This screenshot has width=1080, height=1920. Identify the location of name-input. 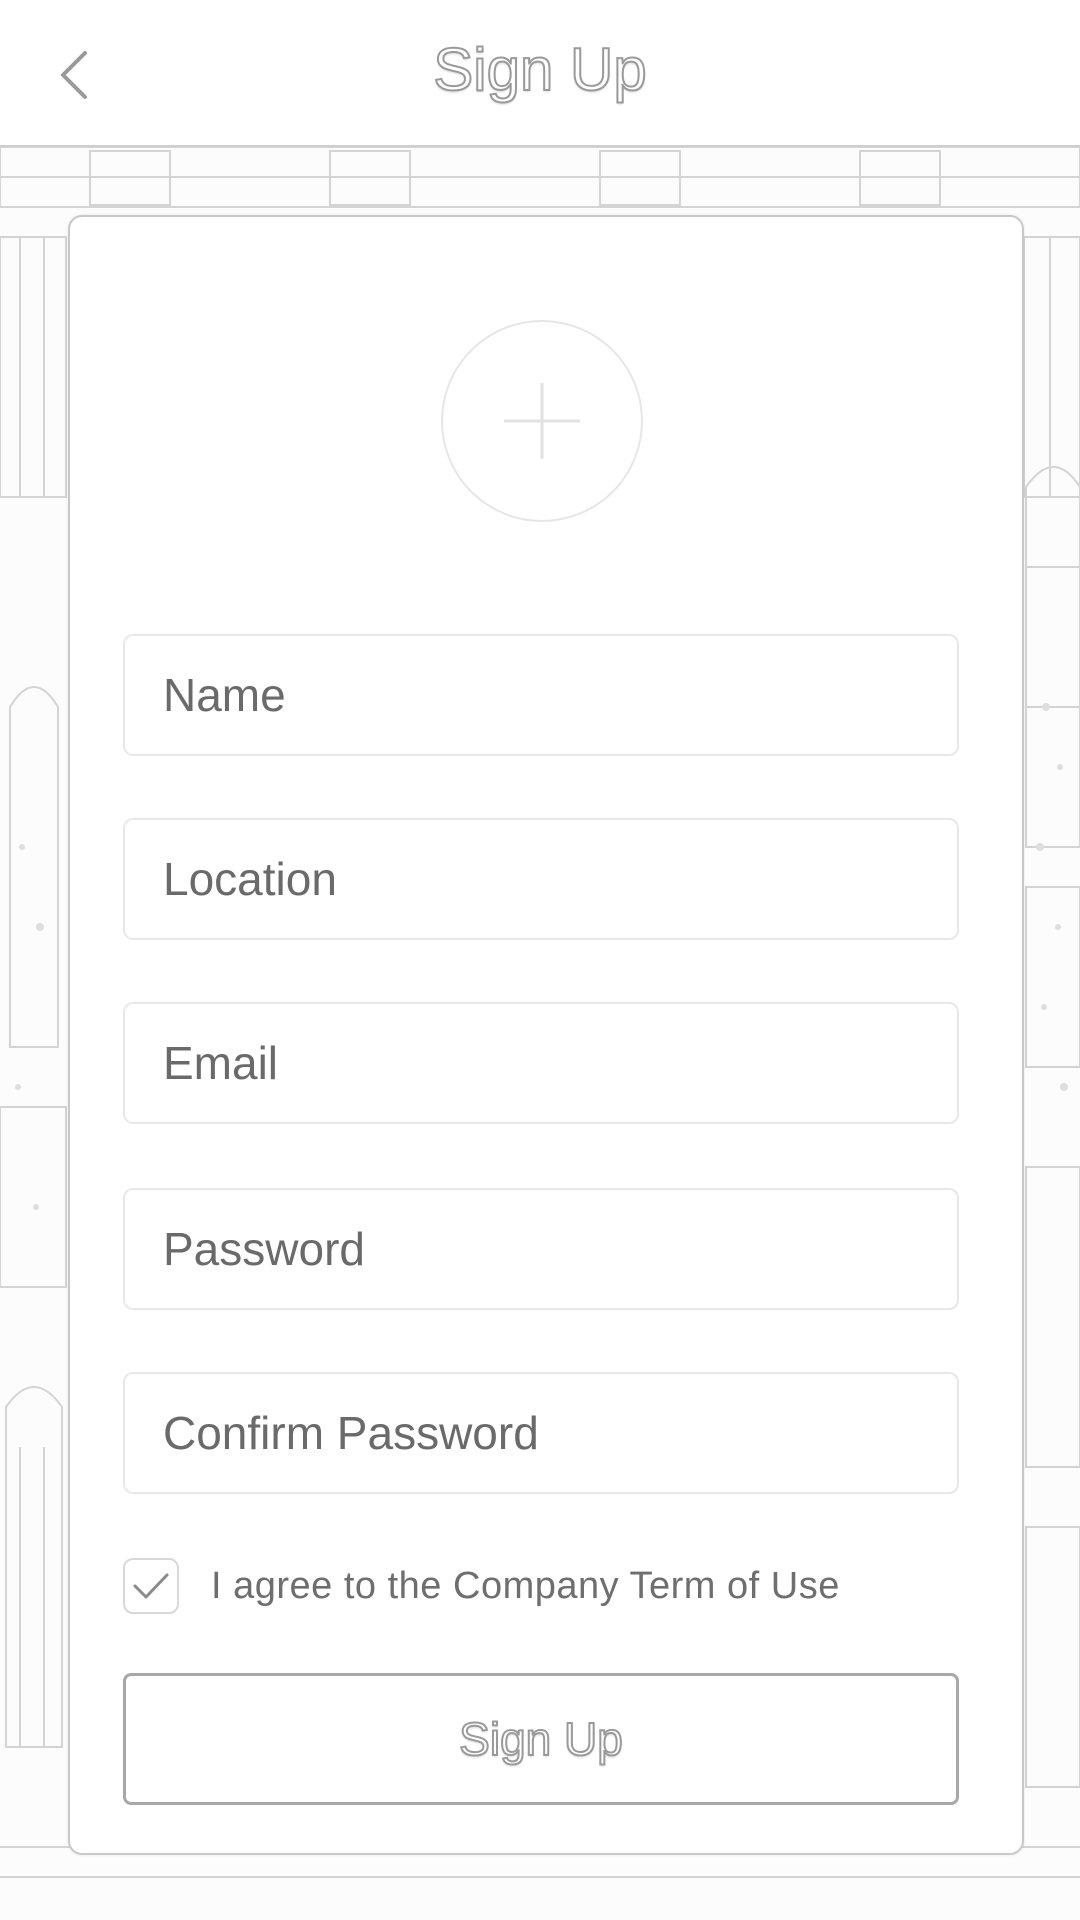
(541, 695).